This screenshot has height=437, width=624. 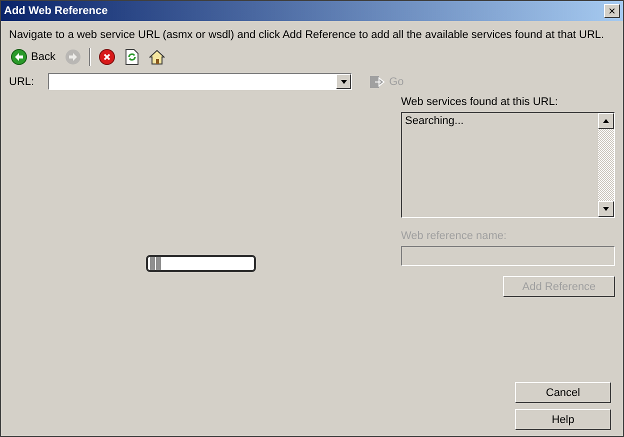 I want to click on home-button, so click(x=157, y=57).